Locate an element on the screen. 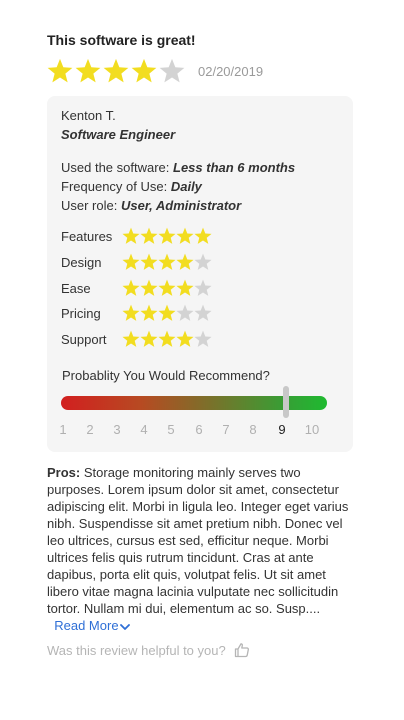 This screenshot has height=720, width=404. usage-frequency-label: Frequency of Use: is located at coordinates (114, 186).